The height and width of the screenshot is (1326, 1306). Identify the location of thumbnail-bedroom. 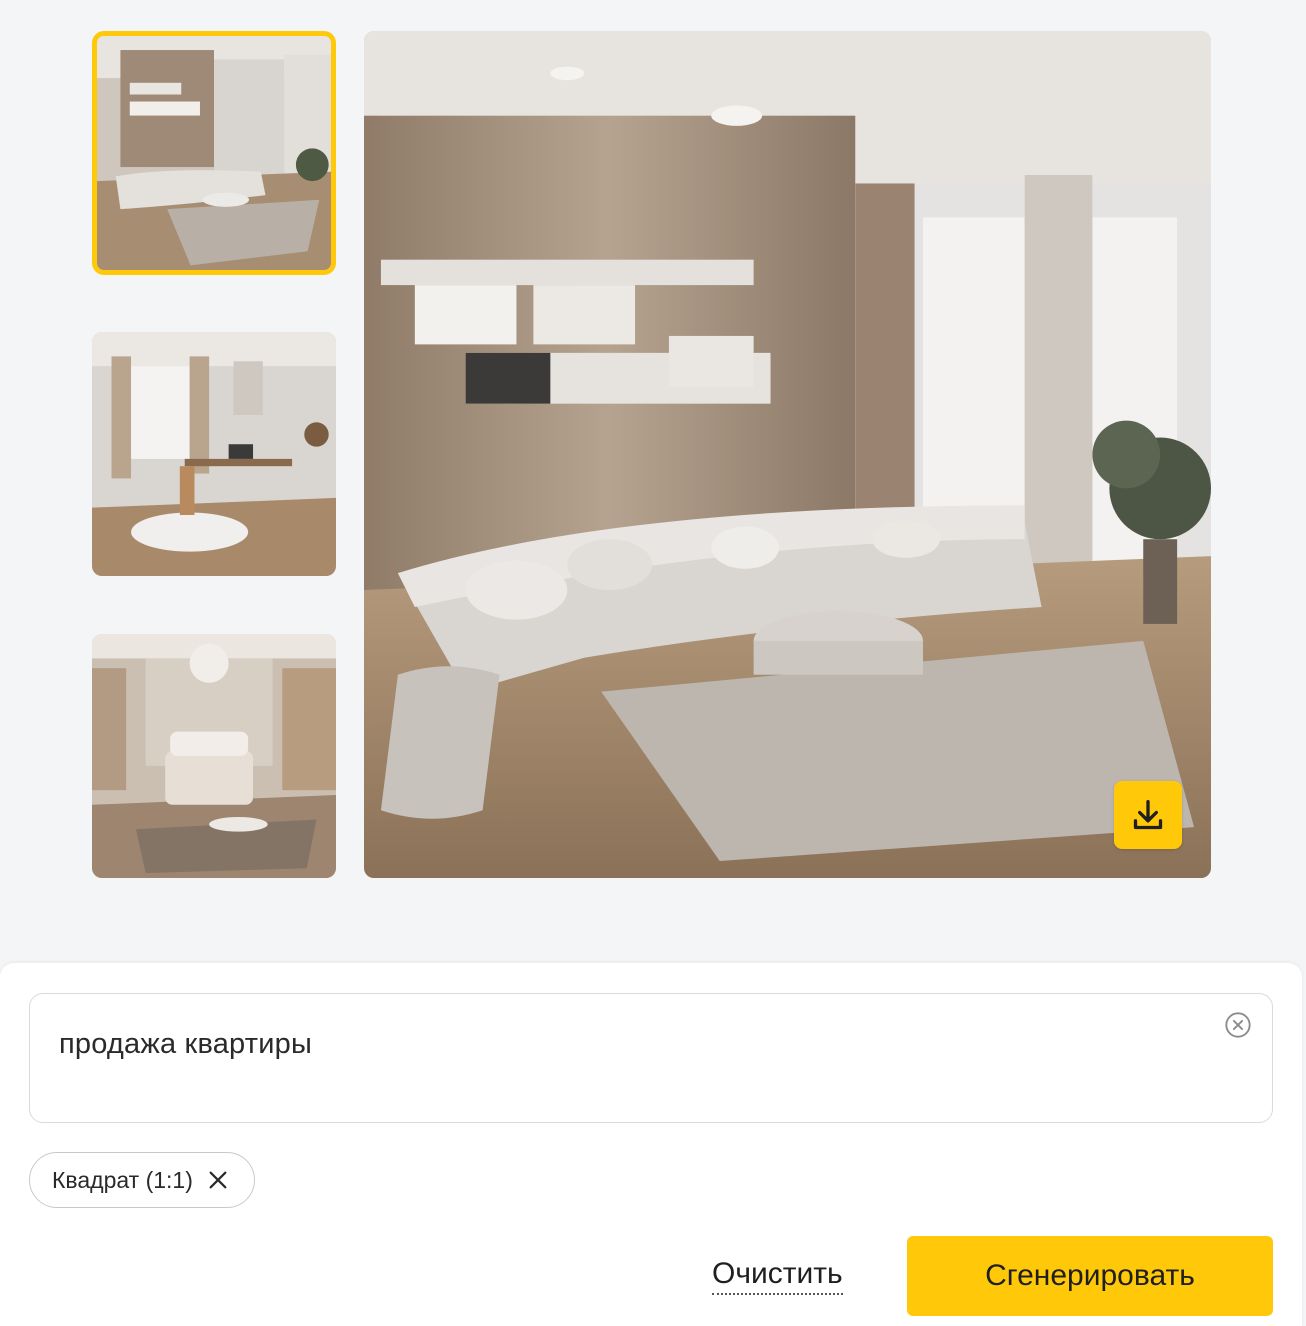
(214, 756).